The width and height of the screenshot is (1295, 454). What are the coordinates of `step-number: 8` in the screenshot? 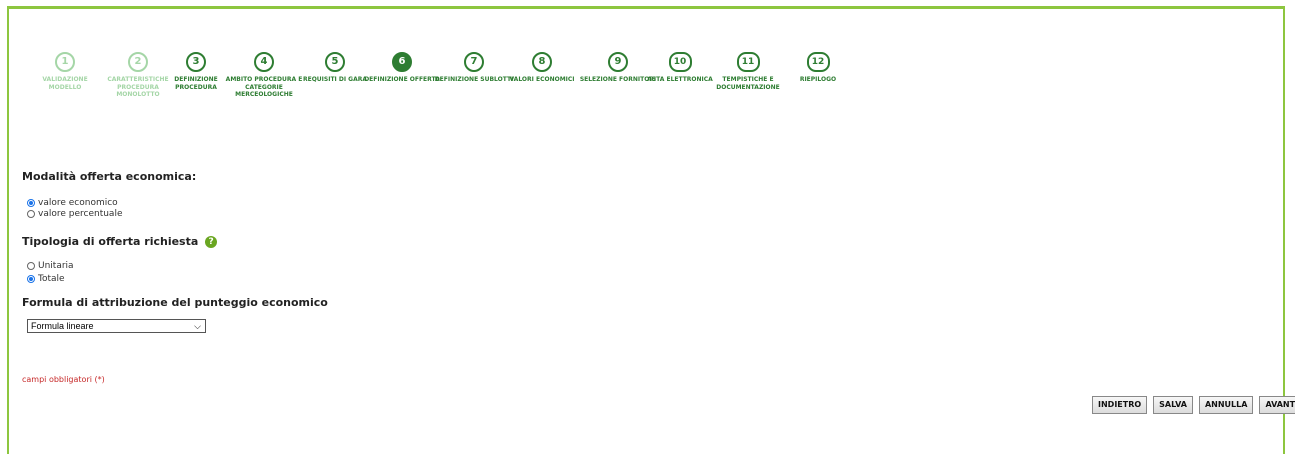 It's located at (542, 62).